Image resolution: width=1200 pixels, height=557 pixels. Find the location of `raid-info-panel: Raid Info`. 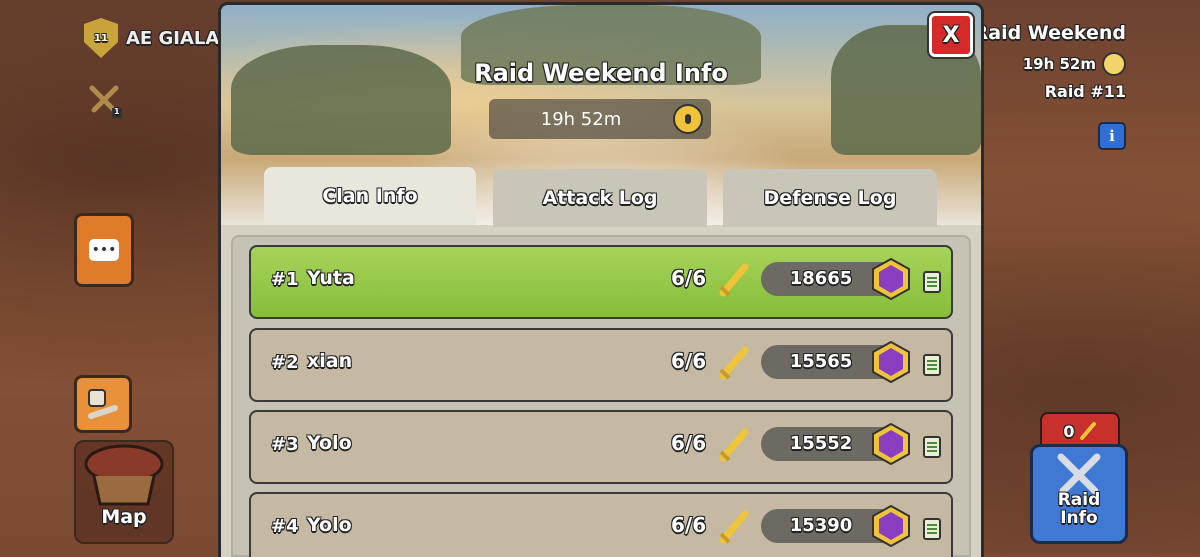

raid-info-panel: Raid Info is located at coordinates (1079, 494).